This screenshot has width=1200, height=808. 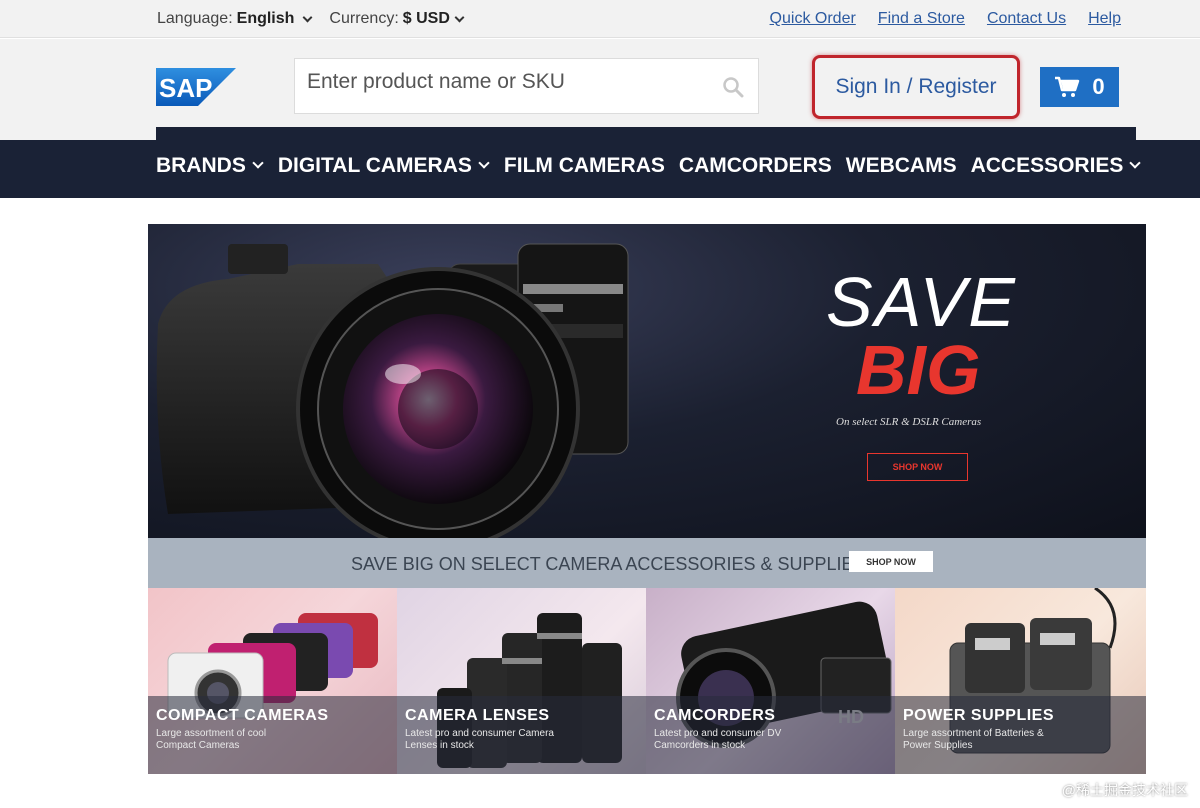 I want to click on watermark: @稀土掘金技术社区, so click(x=1124, y=790).